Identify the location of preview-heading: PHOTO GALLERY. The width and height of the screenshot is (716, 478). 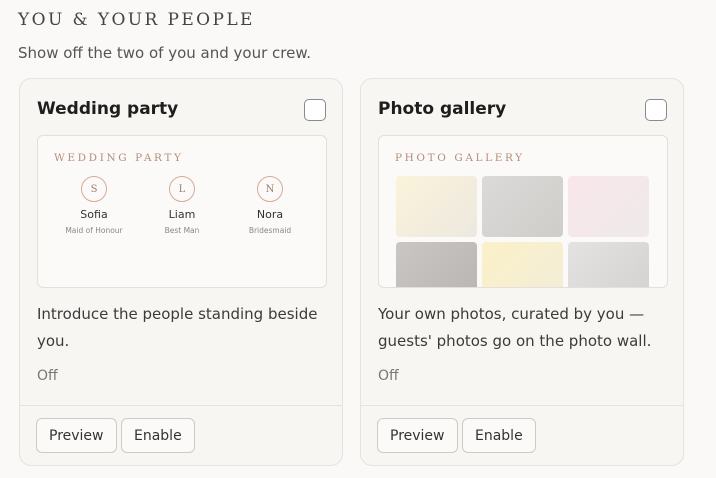
(460, 158).